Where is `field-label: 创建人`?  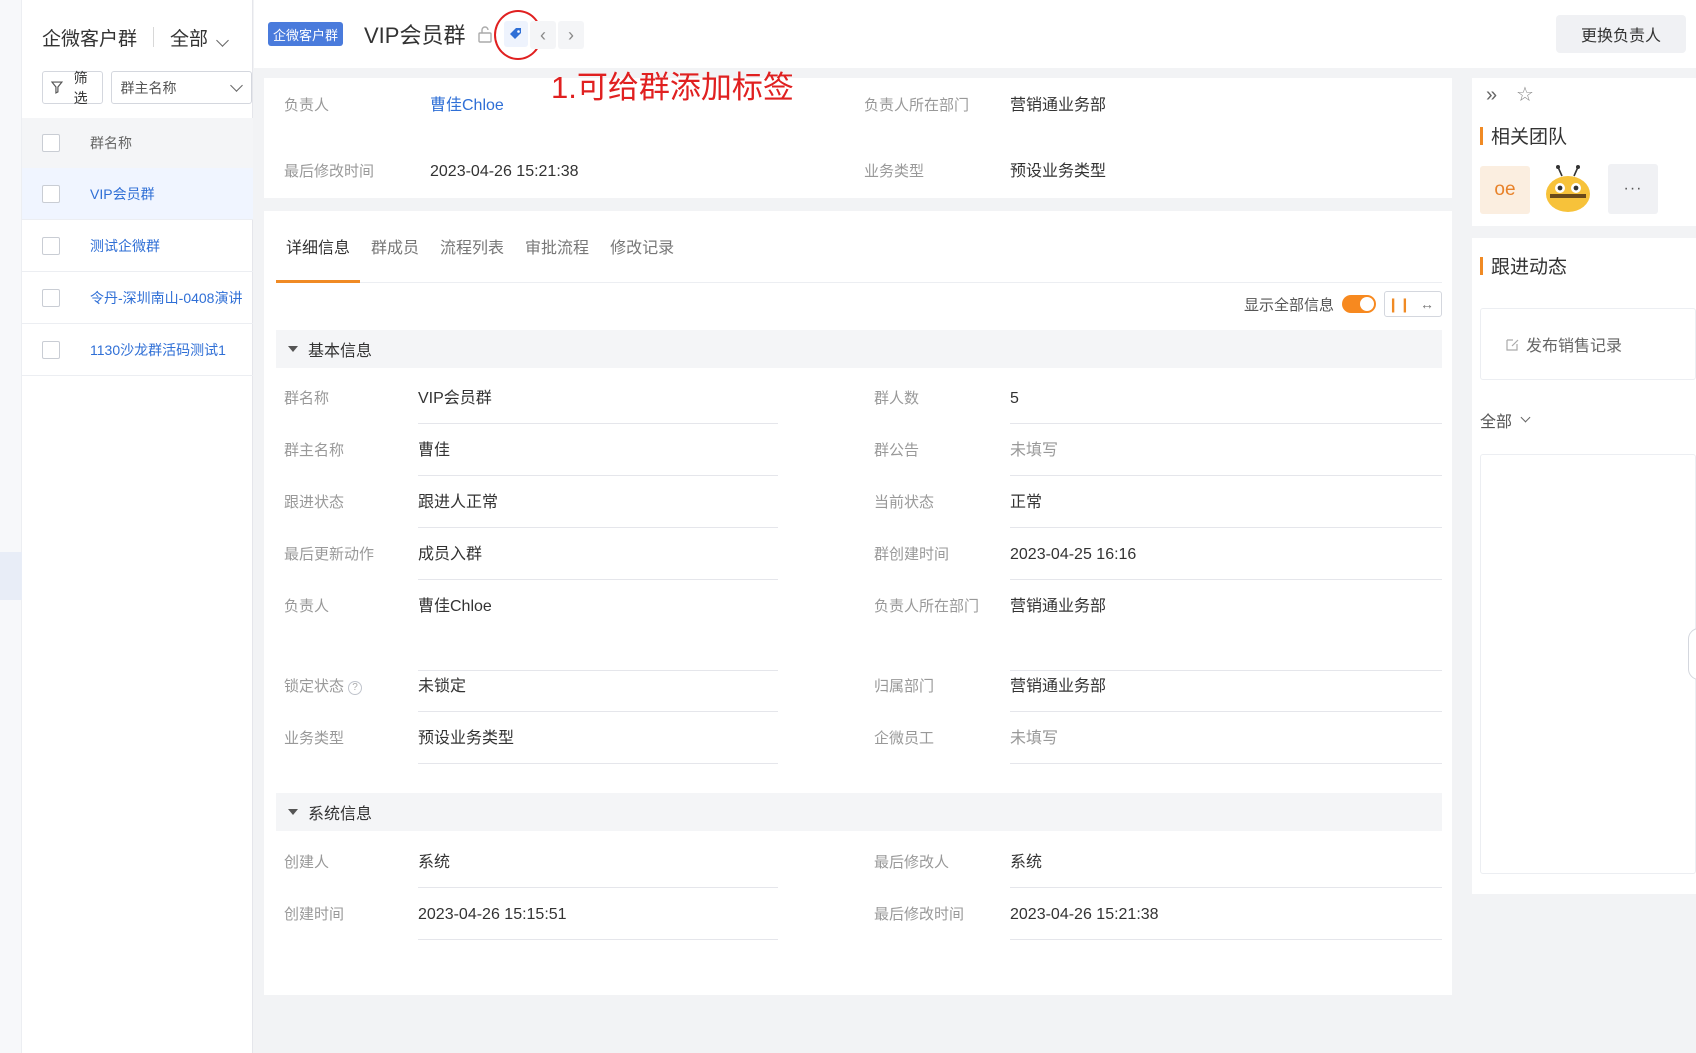
field-label: 创建人 is located at coordinates (307, 862).